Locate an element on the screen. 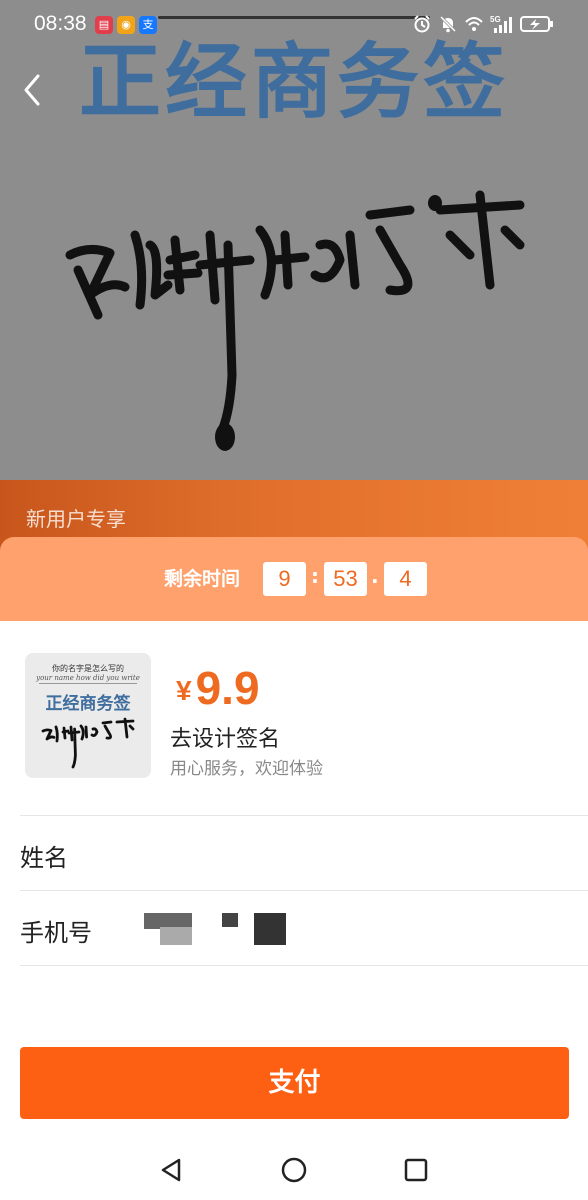 The height and width of the screenshot is (1200, 588). cellular-signal-icon: 5G is located at coordinates (501, 24).